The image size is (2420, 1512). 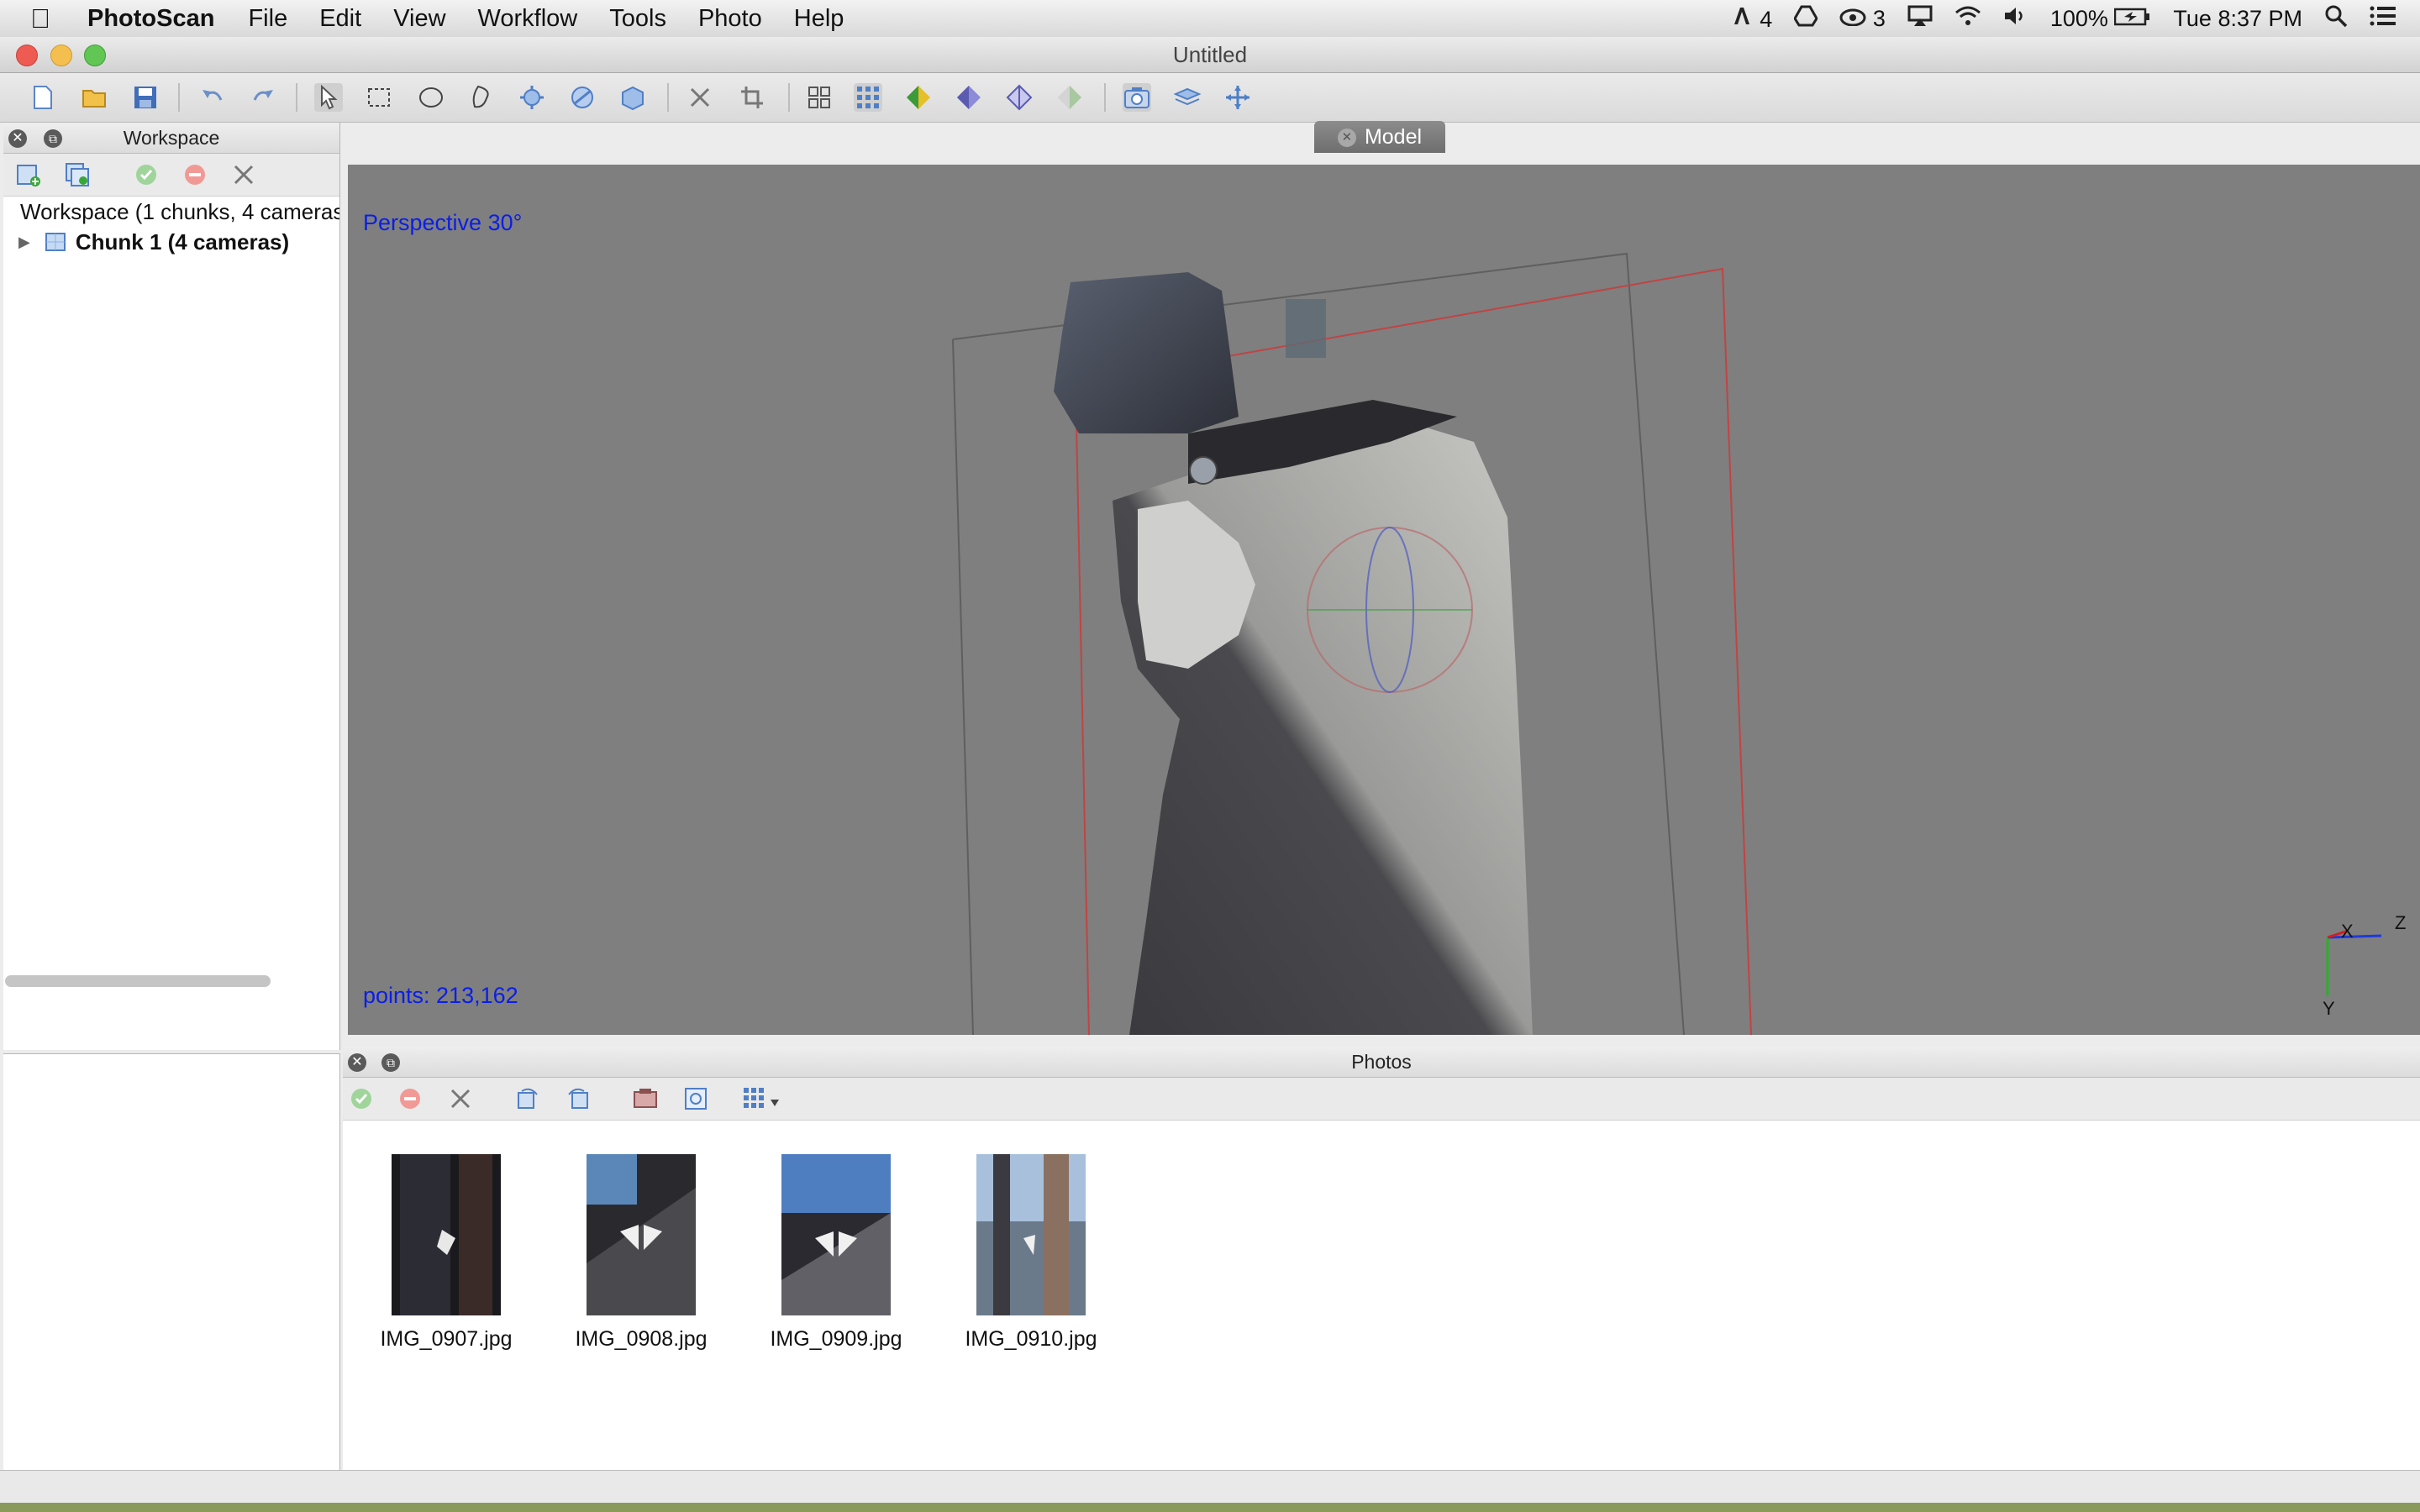 I want to click on add-chunk-icon, so click(x=28, y=174).